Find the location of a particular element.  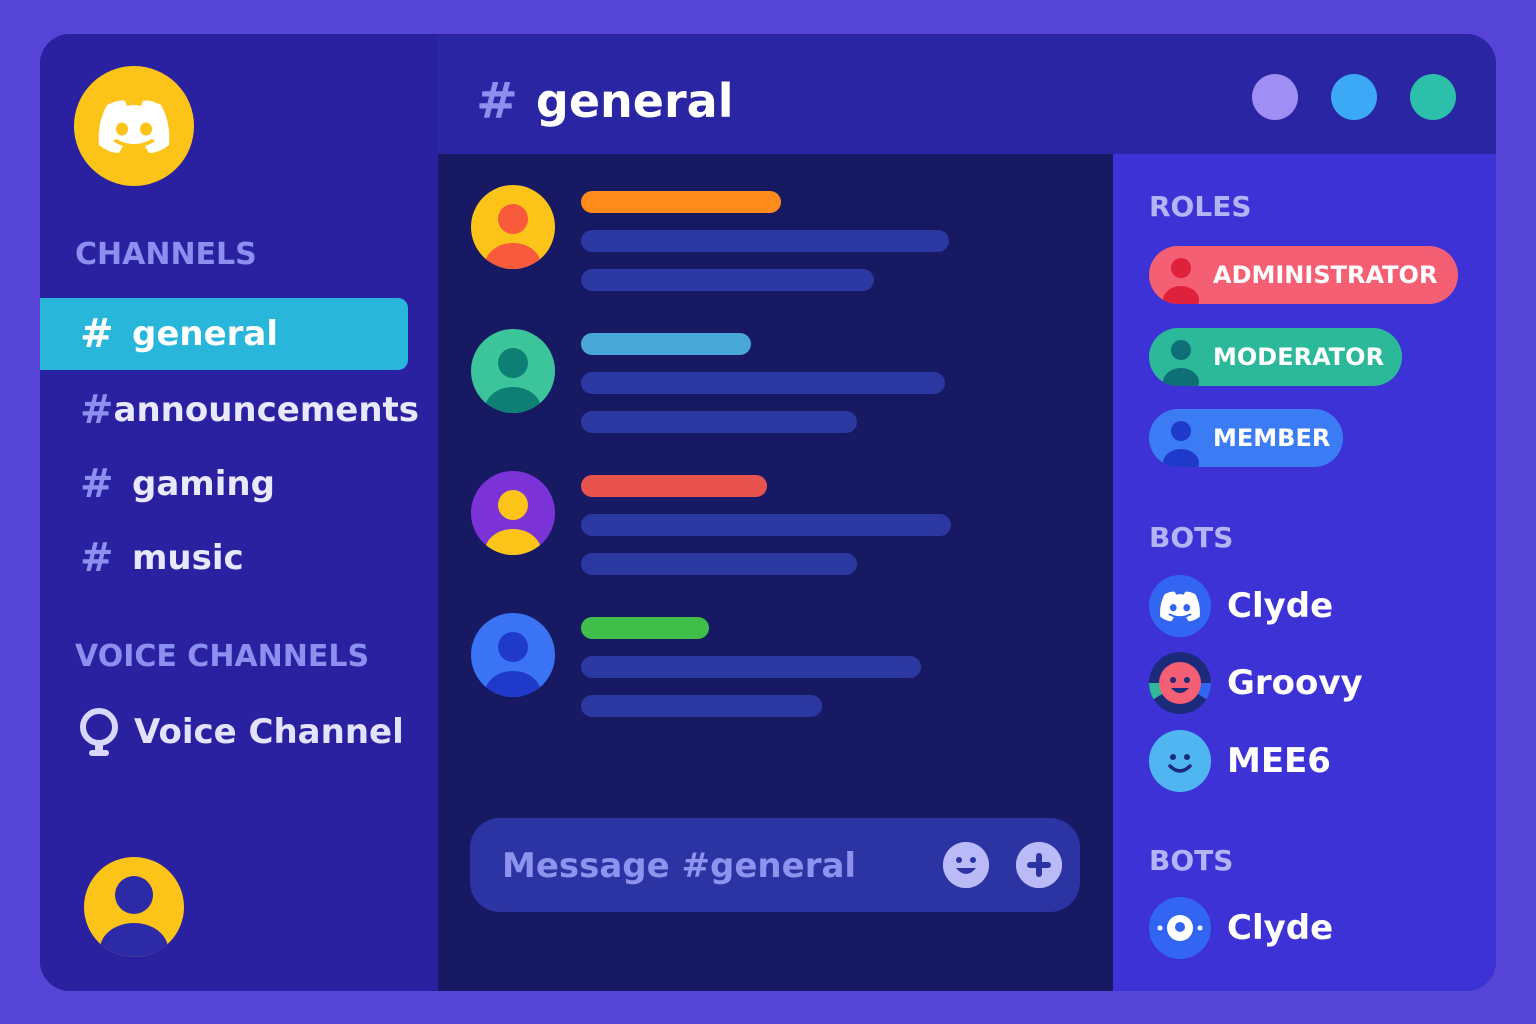

role-label: MODERATOR is located at coordinates (1299, 357).